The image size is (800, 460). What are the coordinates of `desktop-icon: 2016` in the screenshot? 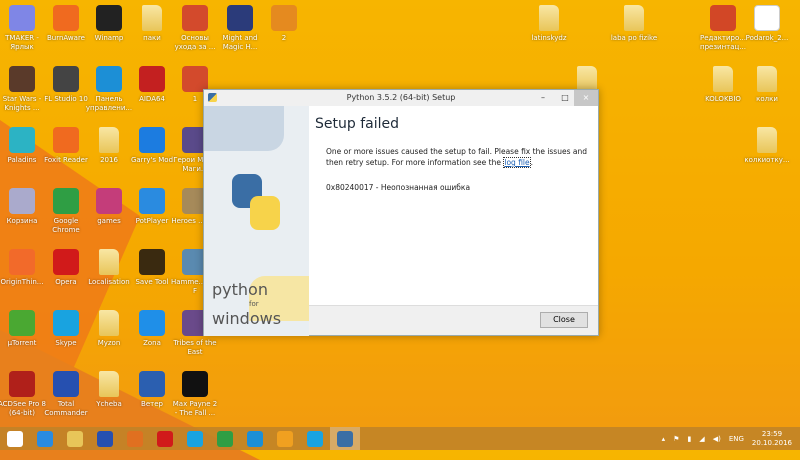 It's located at (109, 146).